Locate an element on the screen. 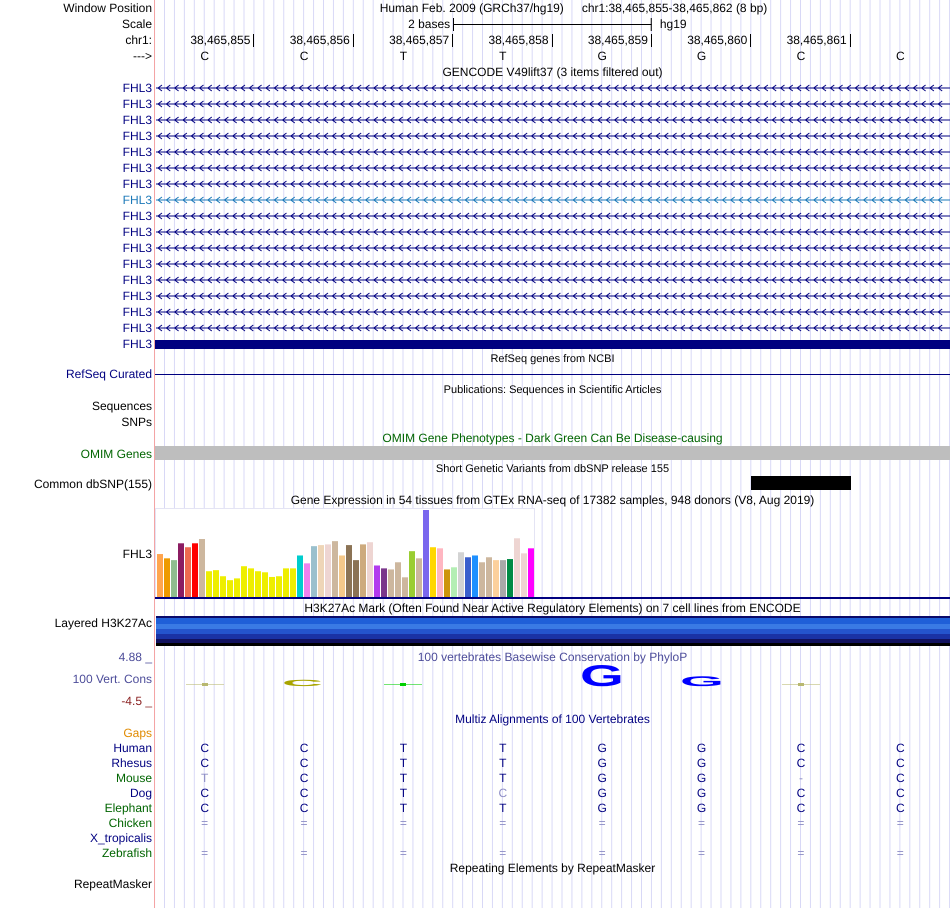 The width and height of the screenshot is (950, 908). species-label: Rhesus is located at coordinates (131, 763).